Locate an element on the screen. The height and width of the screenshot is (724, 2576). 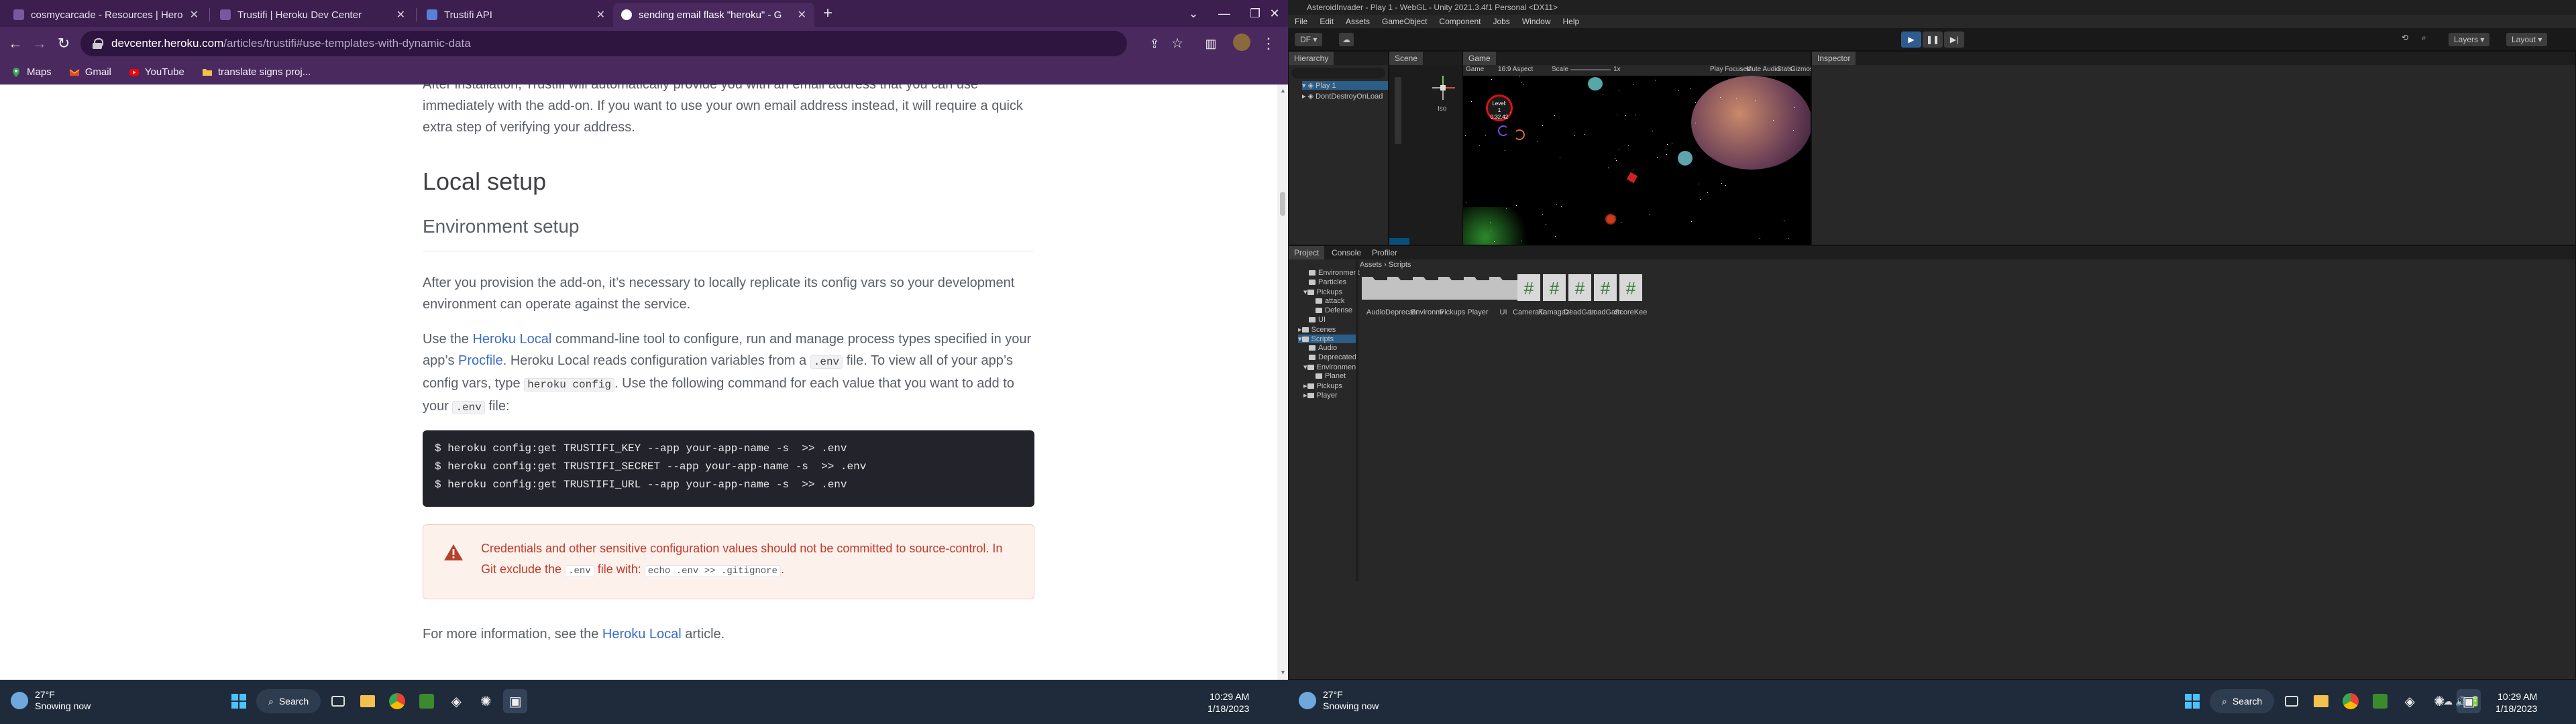
step-button: ▶| is located at coordinates (1954, 40).